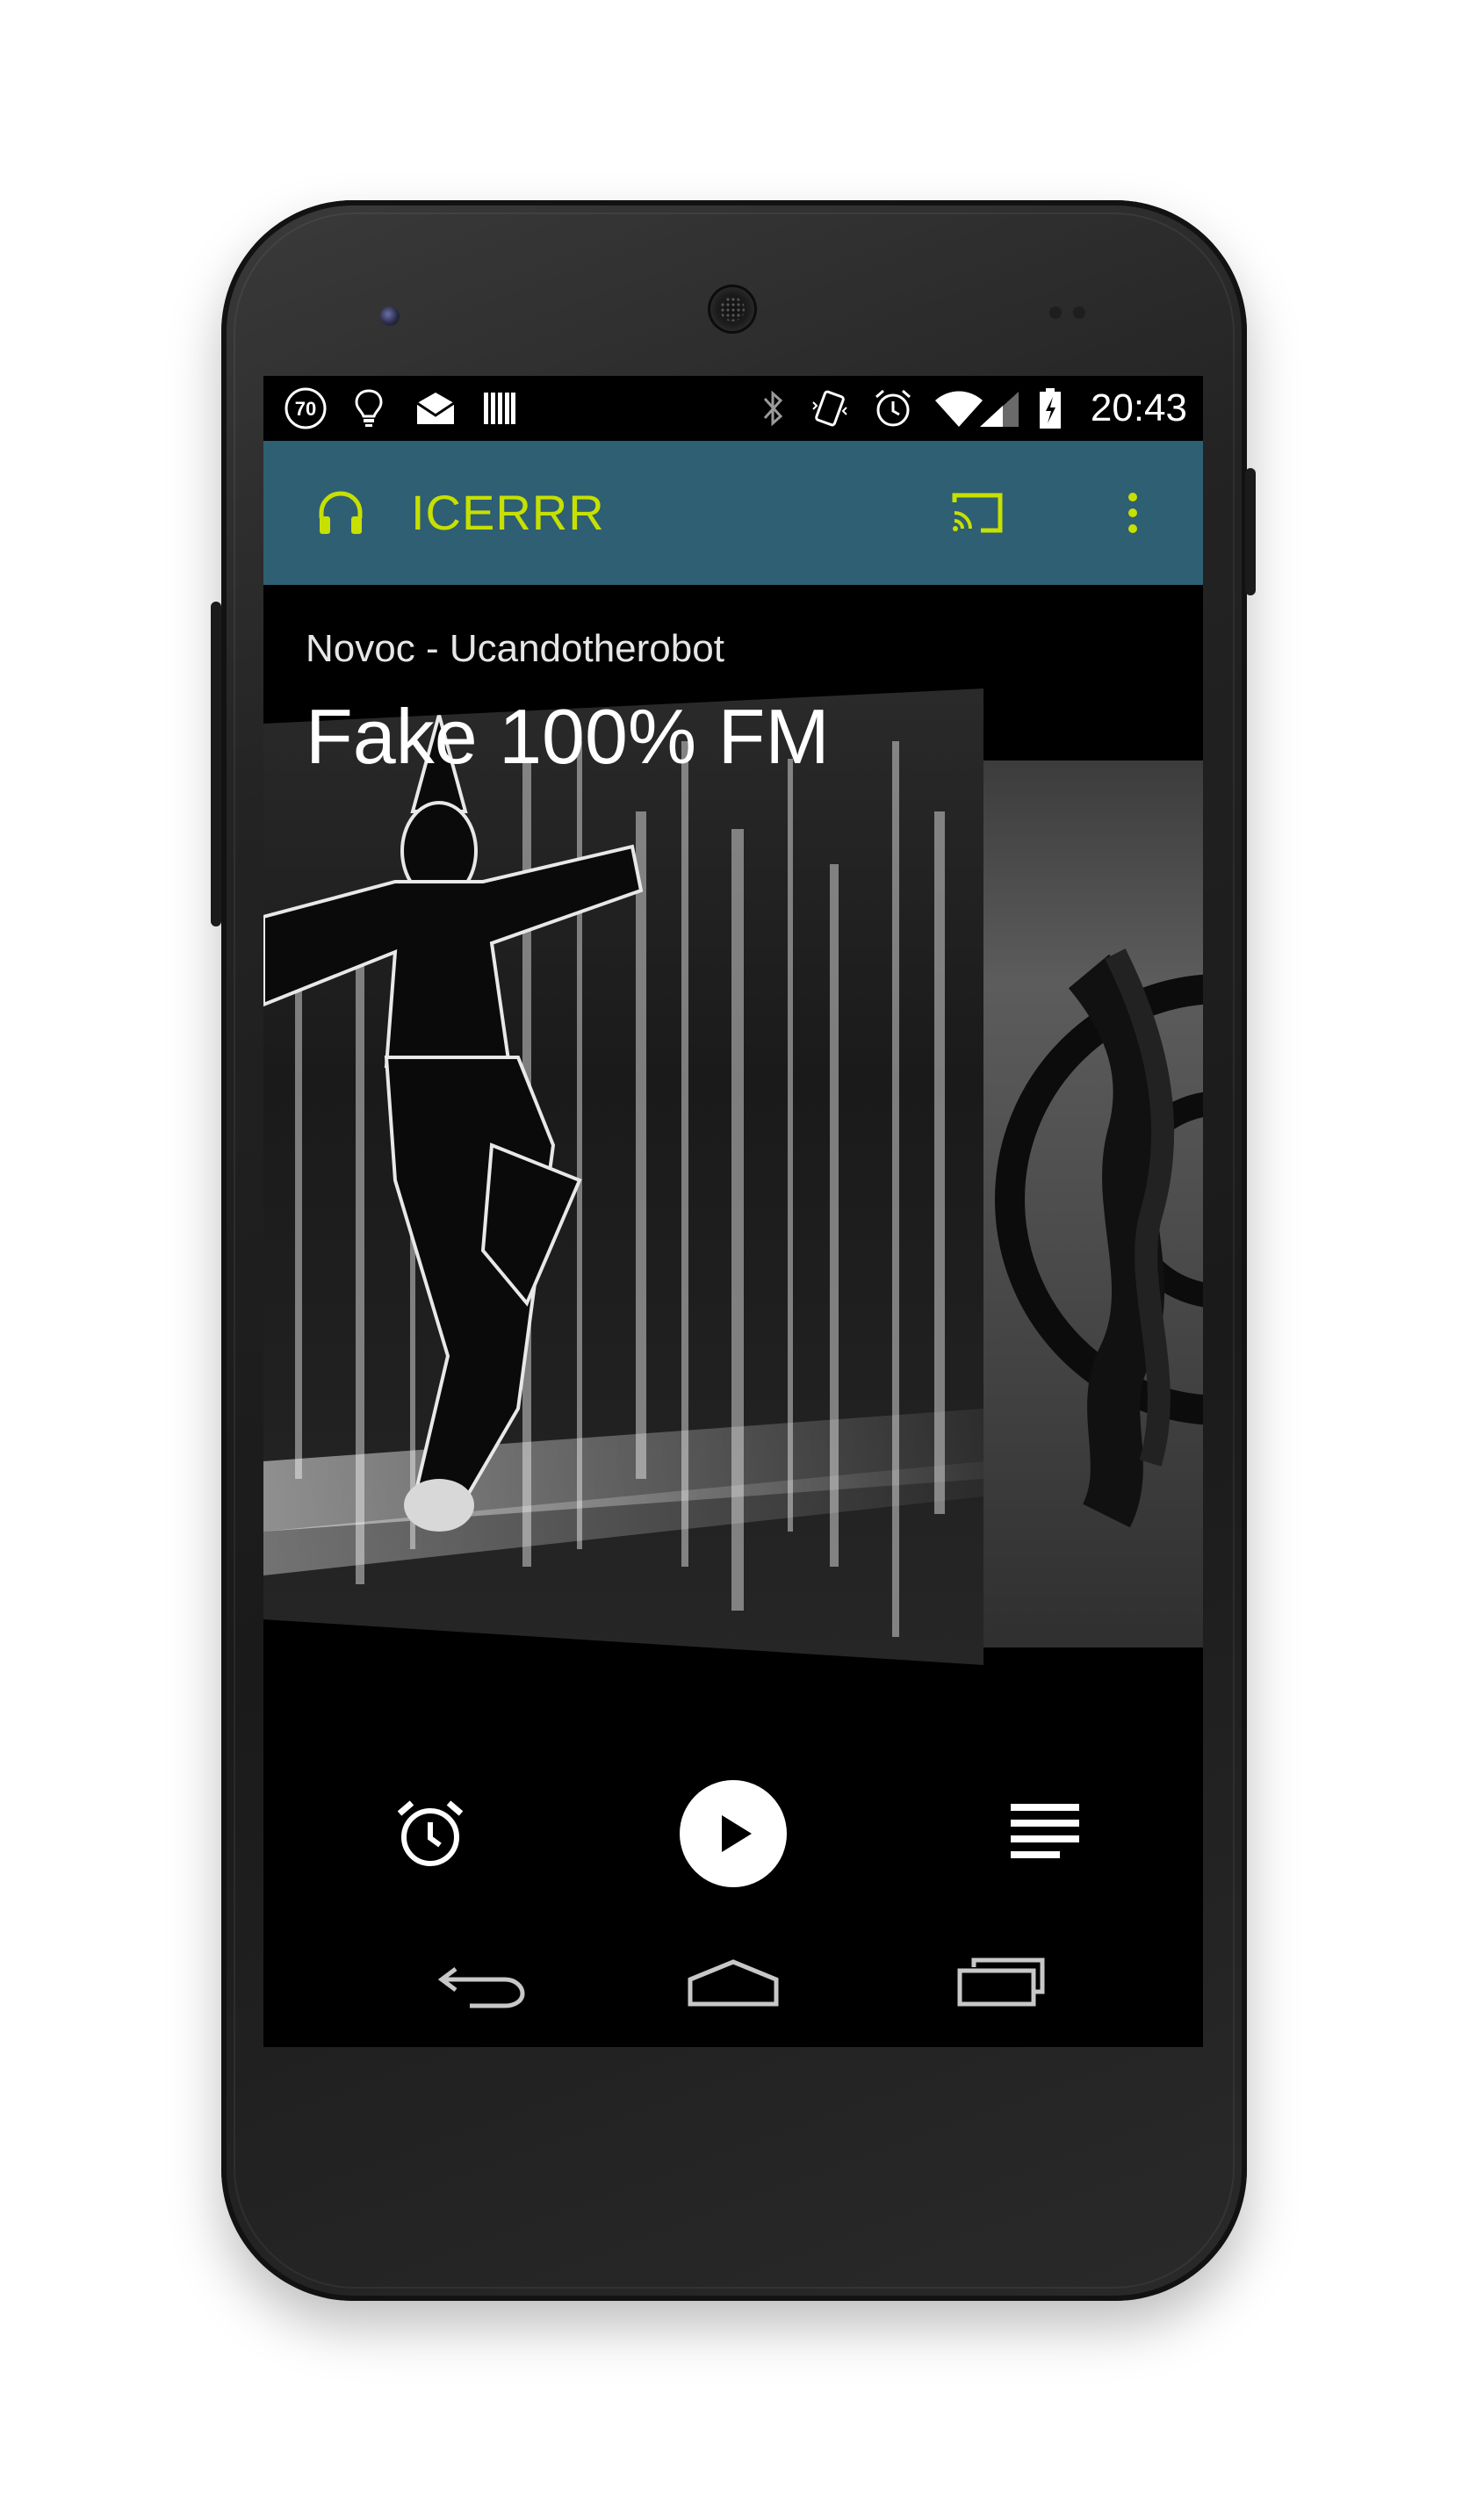  Describe the element at coordinates (515, 648) in the screenshot. I see `track-artist-title: Novoc - Ucandotherobot` at that location.